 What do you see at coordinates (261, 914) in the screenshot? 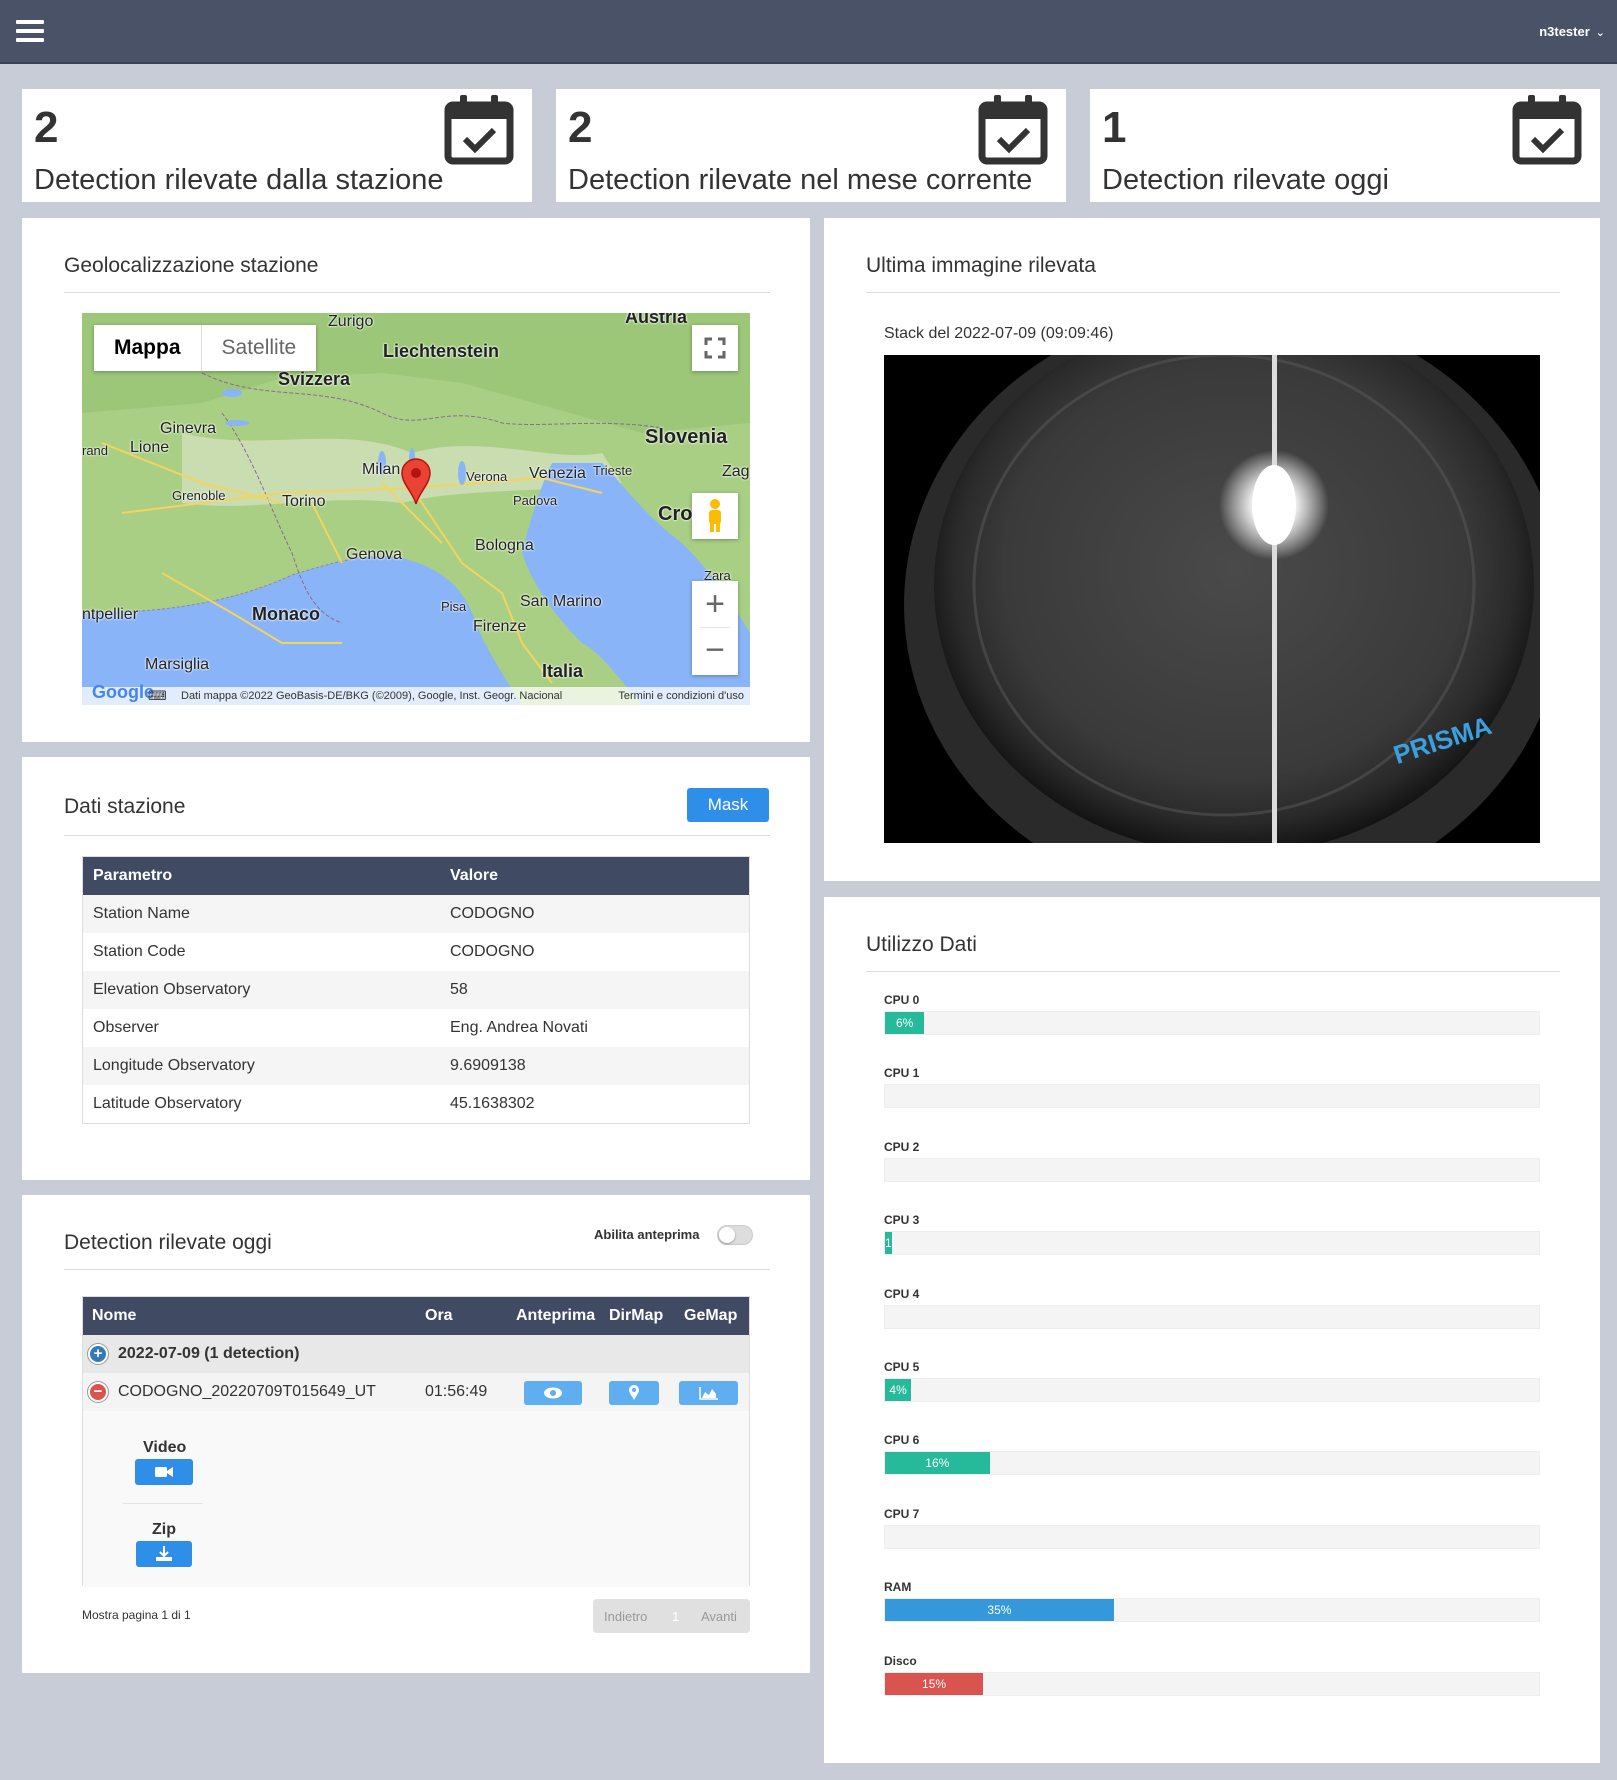
I see `table-cell: Station Name` at bounding box center [261, 914].